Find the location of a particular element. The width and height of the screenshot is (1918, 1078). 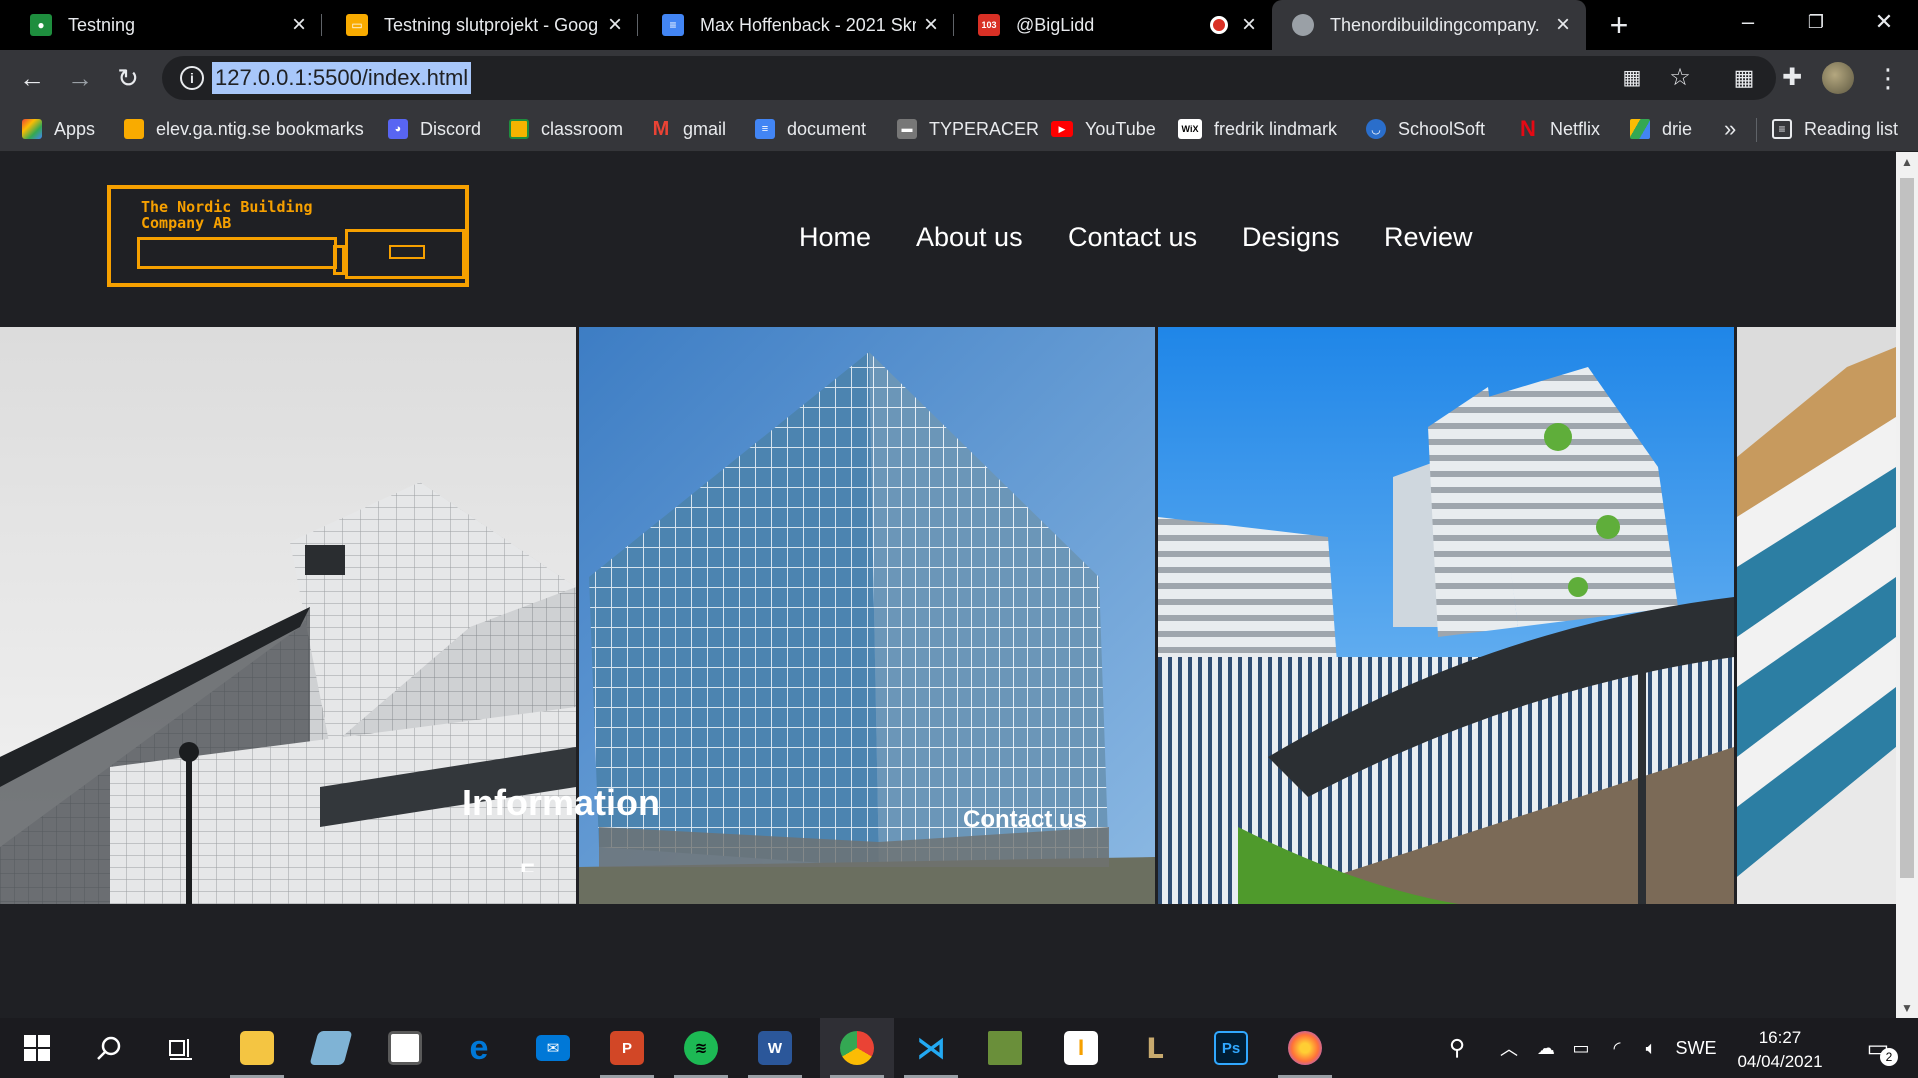

bookmark-elev-folder: elev.ga.ntig.se bookmarks is located at coordinates (244, 129).